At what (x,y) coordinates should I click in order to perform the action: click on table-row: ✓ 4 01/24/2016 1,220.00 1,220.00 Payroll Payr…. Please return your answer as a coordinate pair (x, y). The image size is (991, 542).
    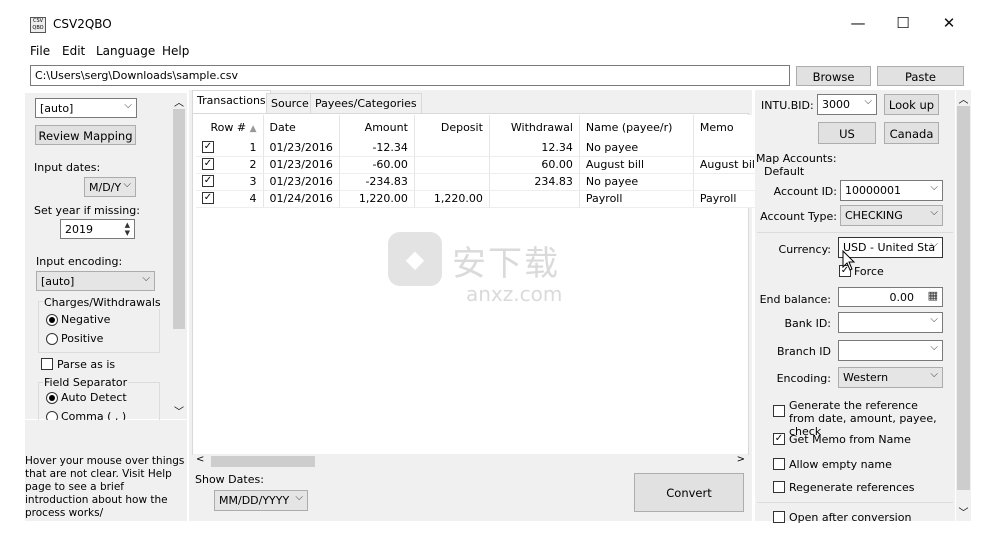
    Looking at the image, I should click on (480, 199).